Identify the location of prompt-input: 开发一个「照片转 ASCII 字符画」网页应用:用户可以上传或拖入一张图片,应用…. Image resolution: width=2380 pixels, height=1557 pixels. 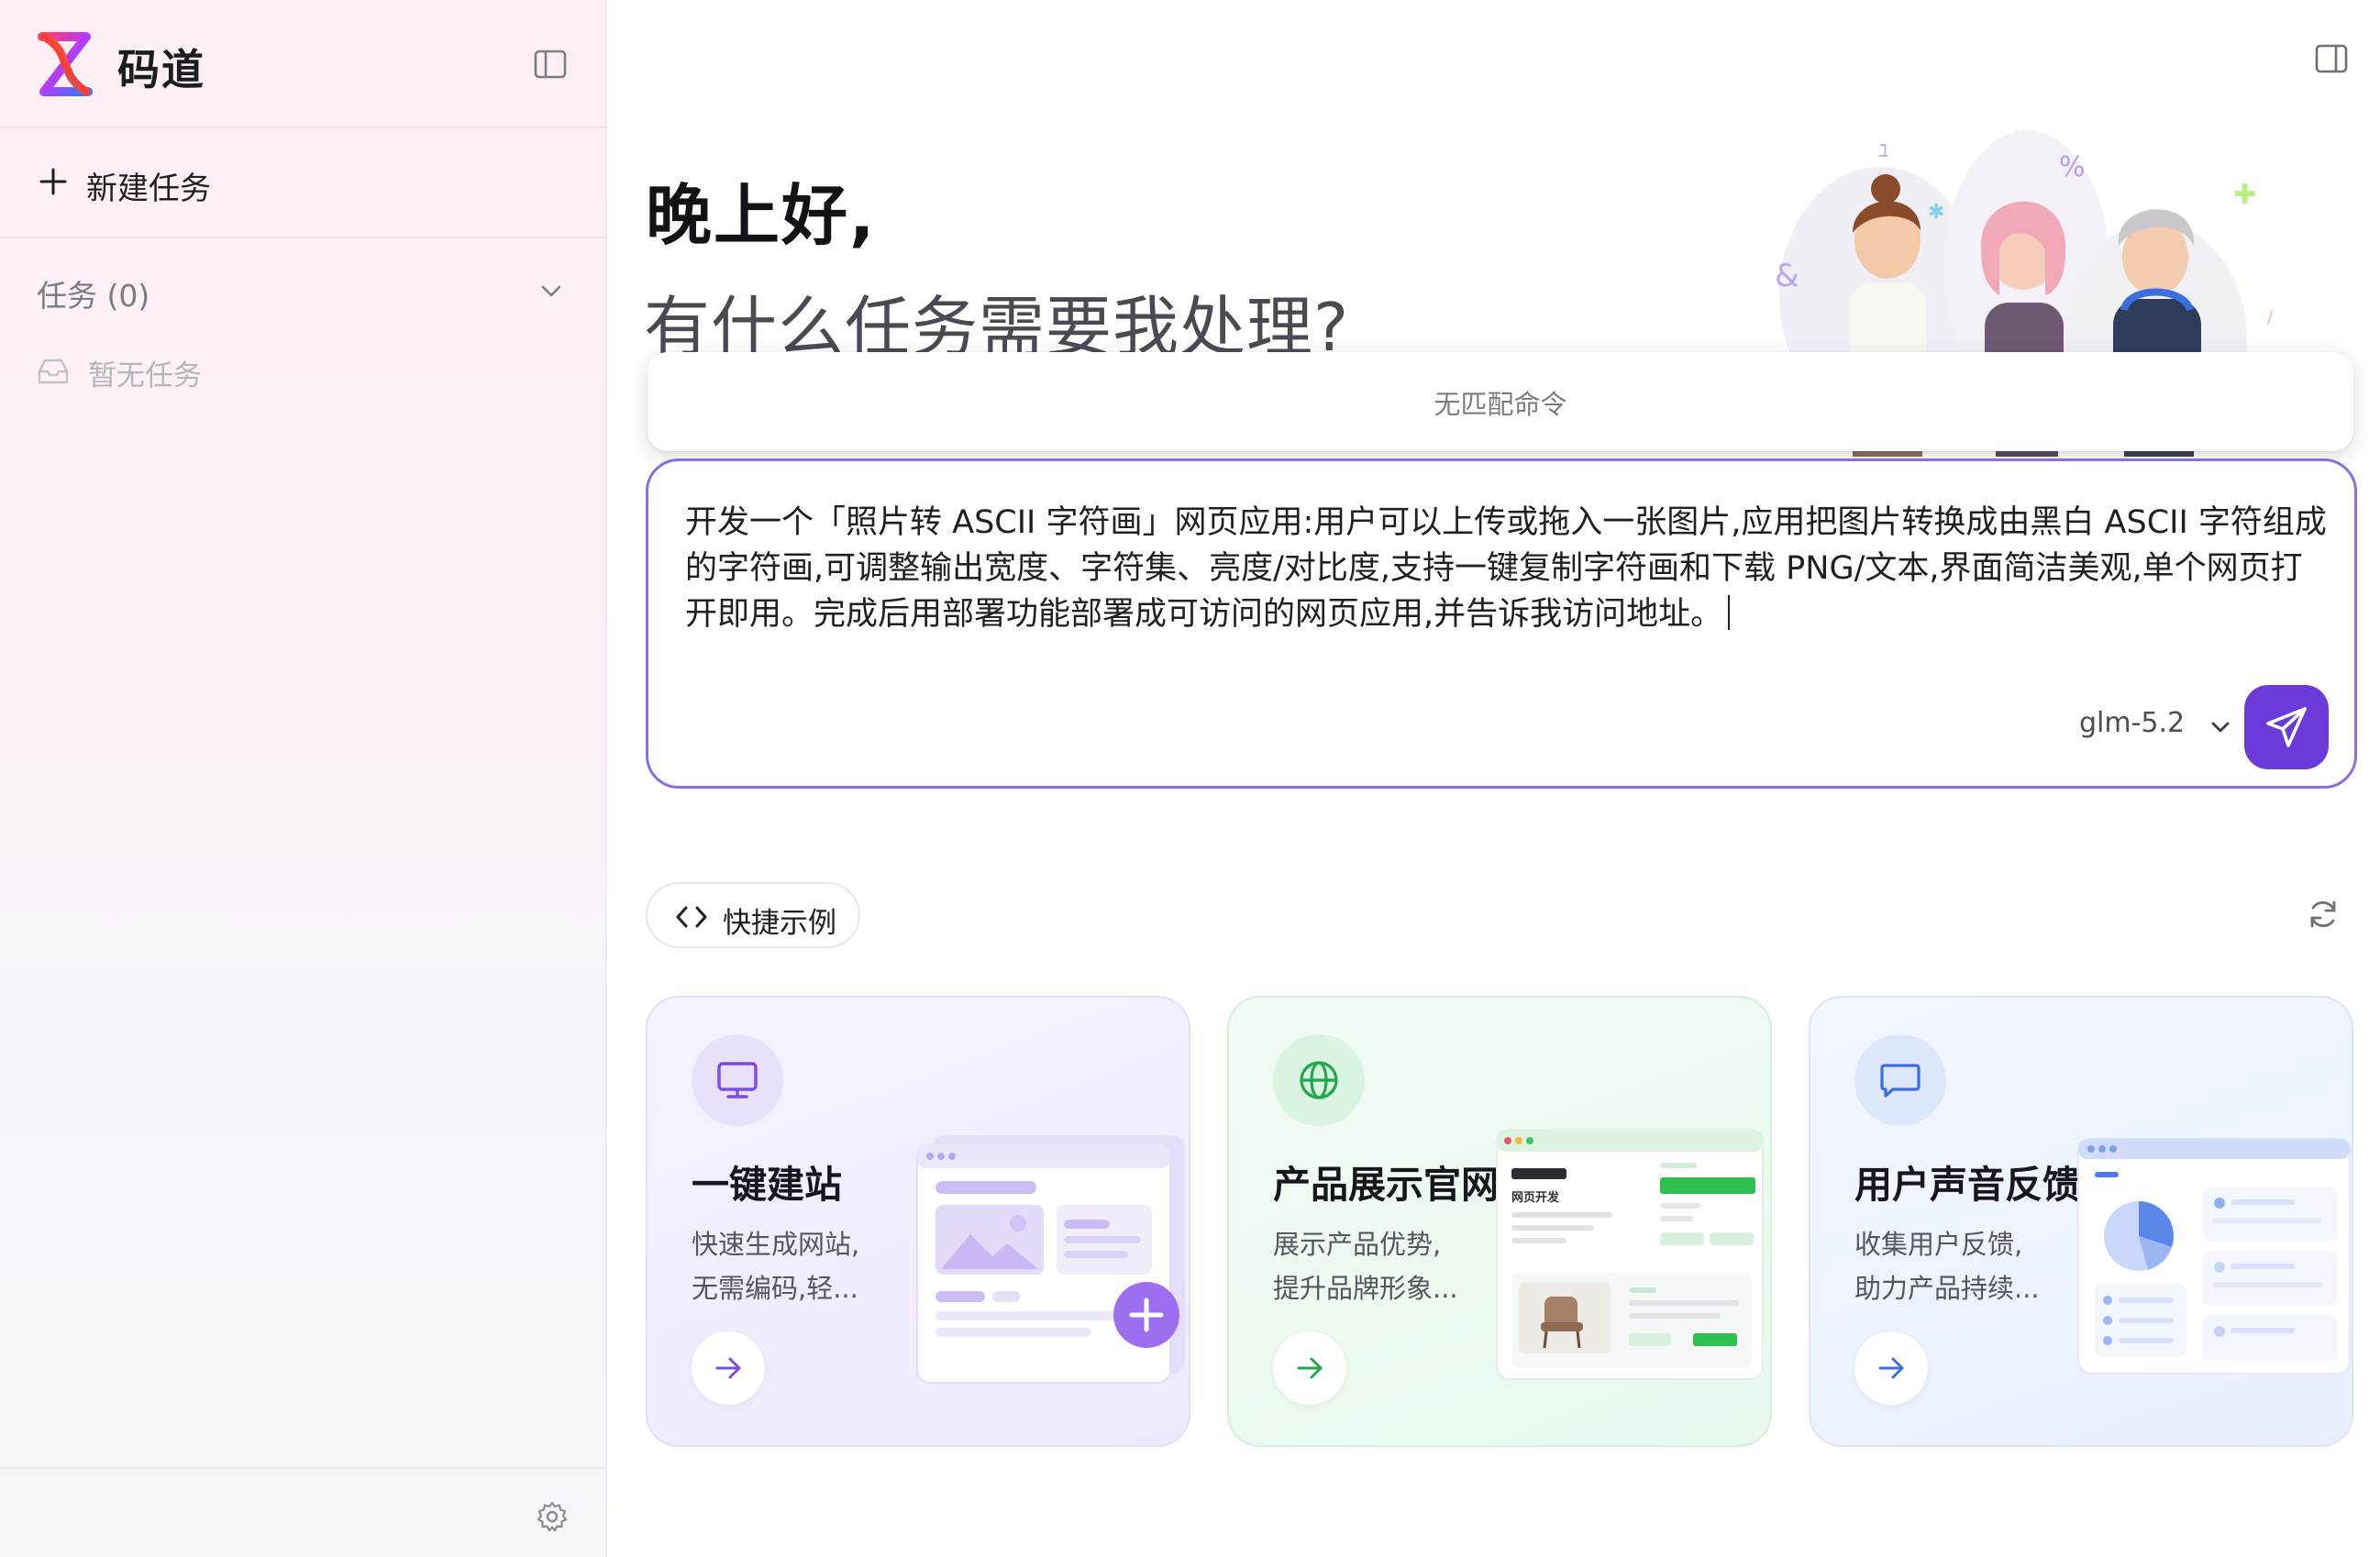
(1506, 568).